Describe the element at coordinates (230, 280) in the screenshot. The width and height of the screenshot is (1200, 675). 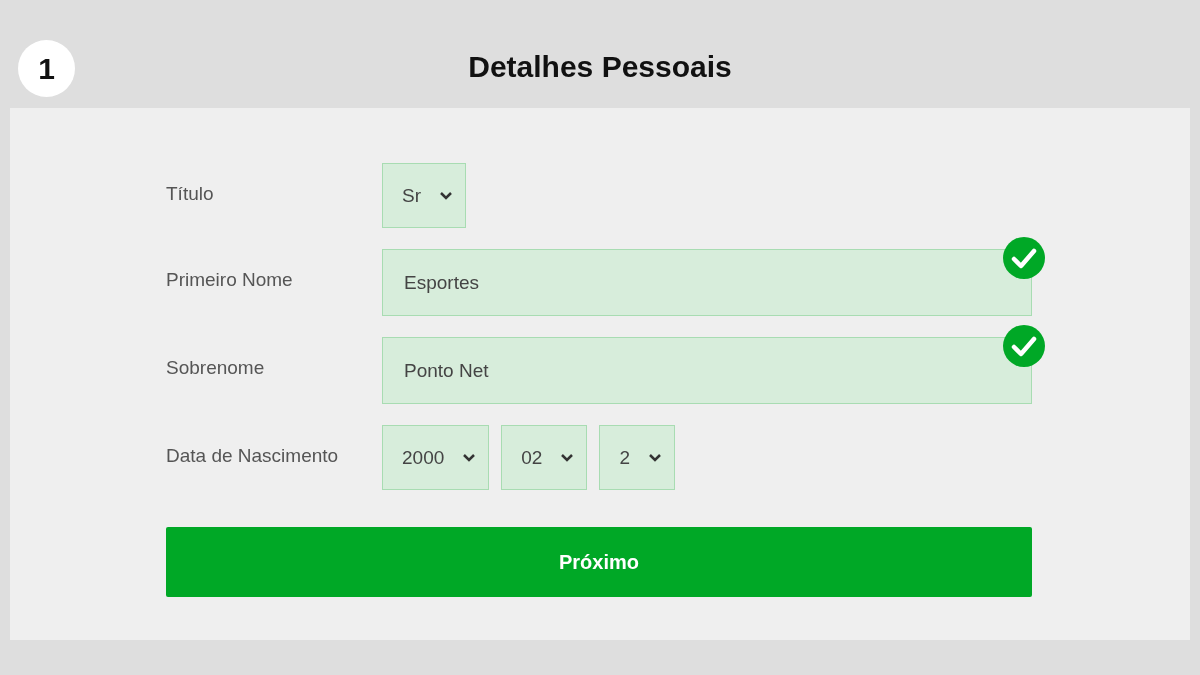
I see `field-label: Primeiro Nome` at that location.